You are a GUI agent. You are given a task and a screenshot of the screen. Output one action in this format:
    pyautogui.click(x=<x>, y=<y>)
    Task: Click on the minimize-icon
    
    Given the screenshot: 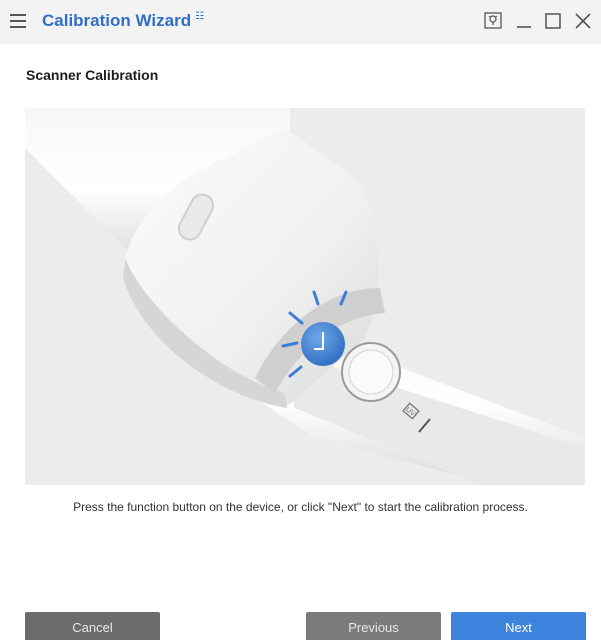 What is the action you would take?
    pyautogui.click(x=524, y=21)
    